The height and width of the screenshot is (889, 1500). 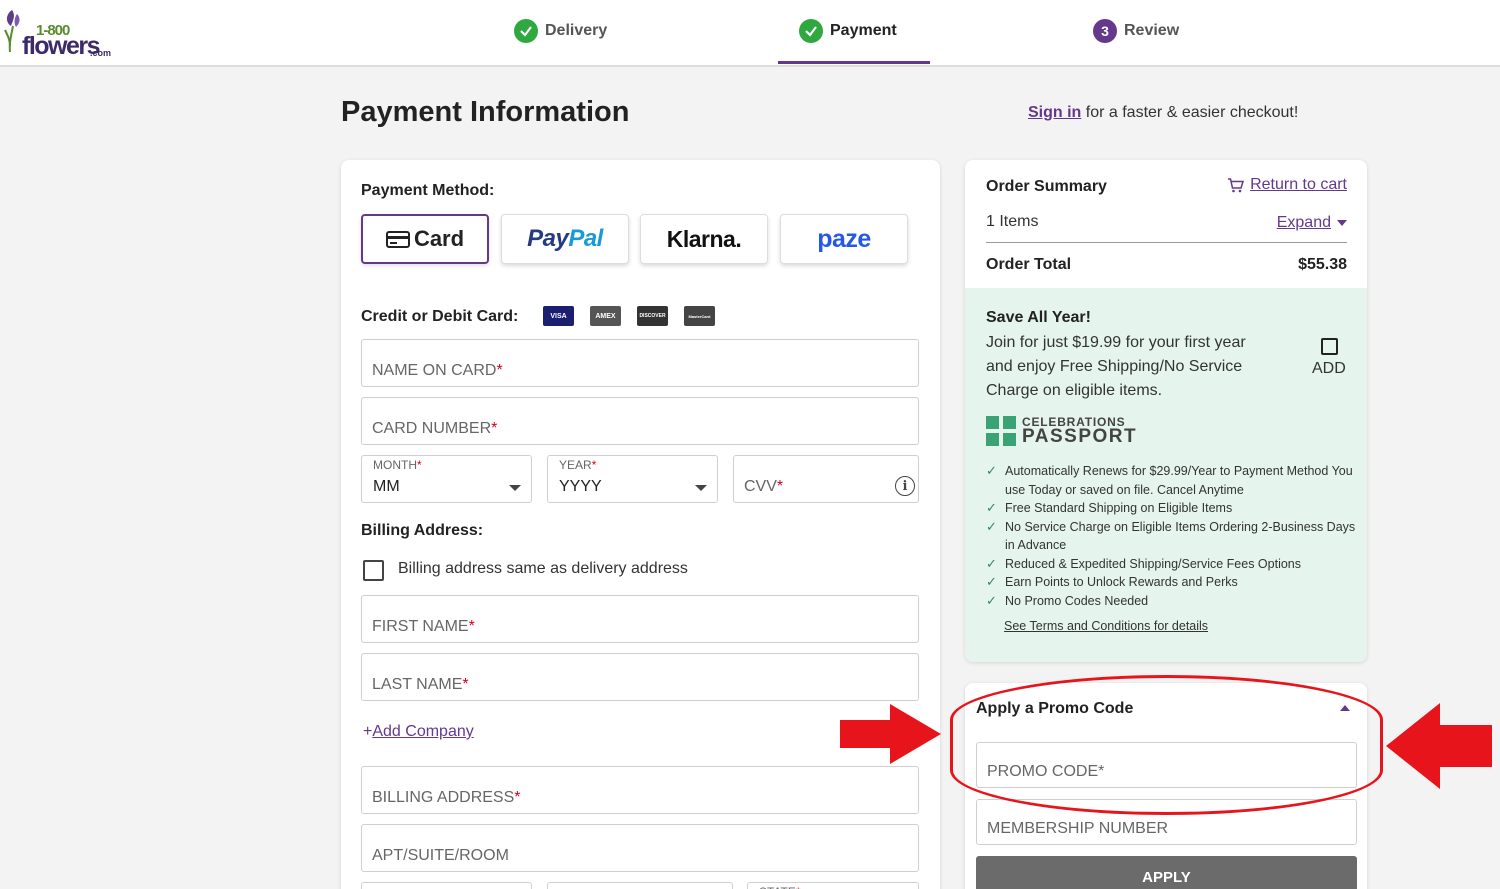 What do you see at coordinates (485, 112) in the screenshot?
I see `page-title: Payment Information` at bounding box center [485, 112].